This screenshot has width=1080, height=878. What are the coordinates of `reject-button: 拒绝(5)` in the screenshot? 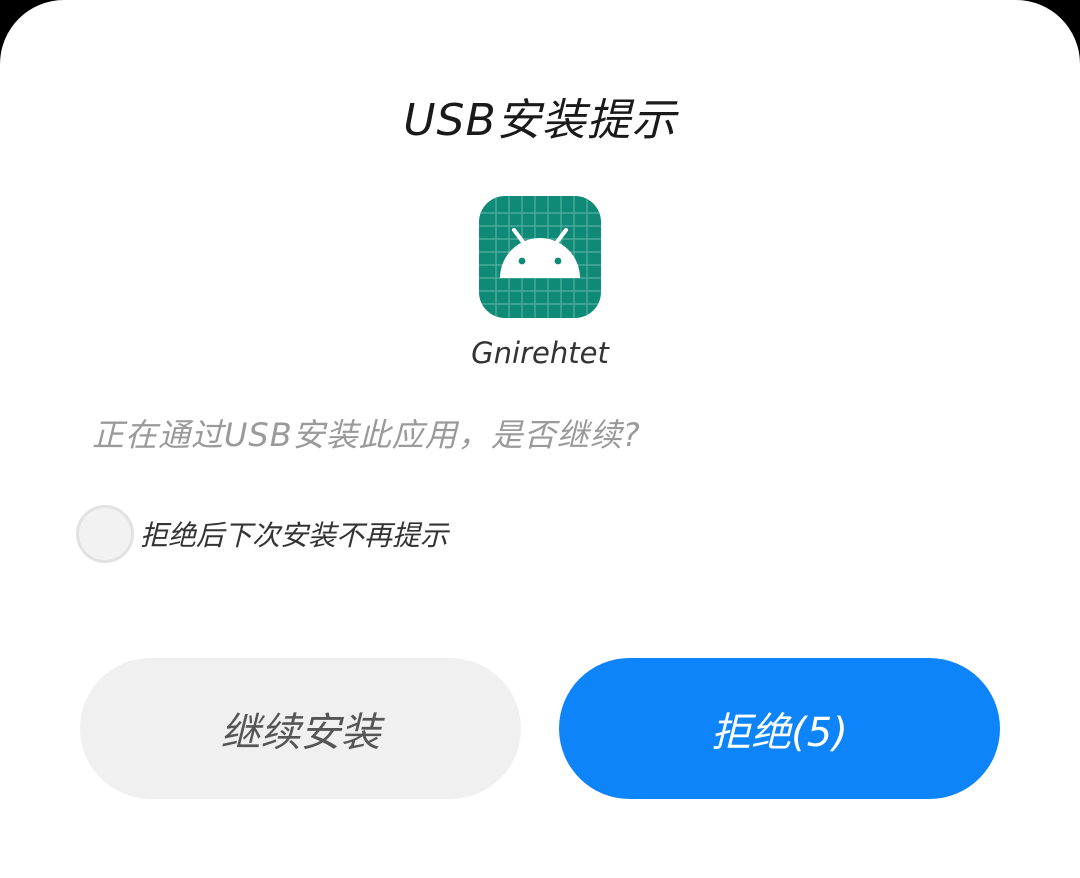 It's located at (779, 728).